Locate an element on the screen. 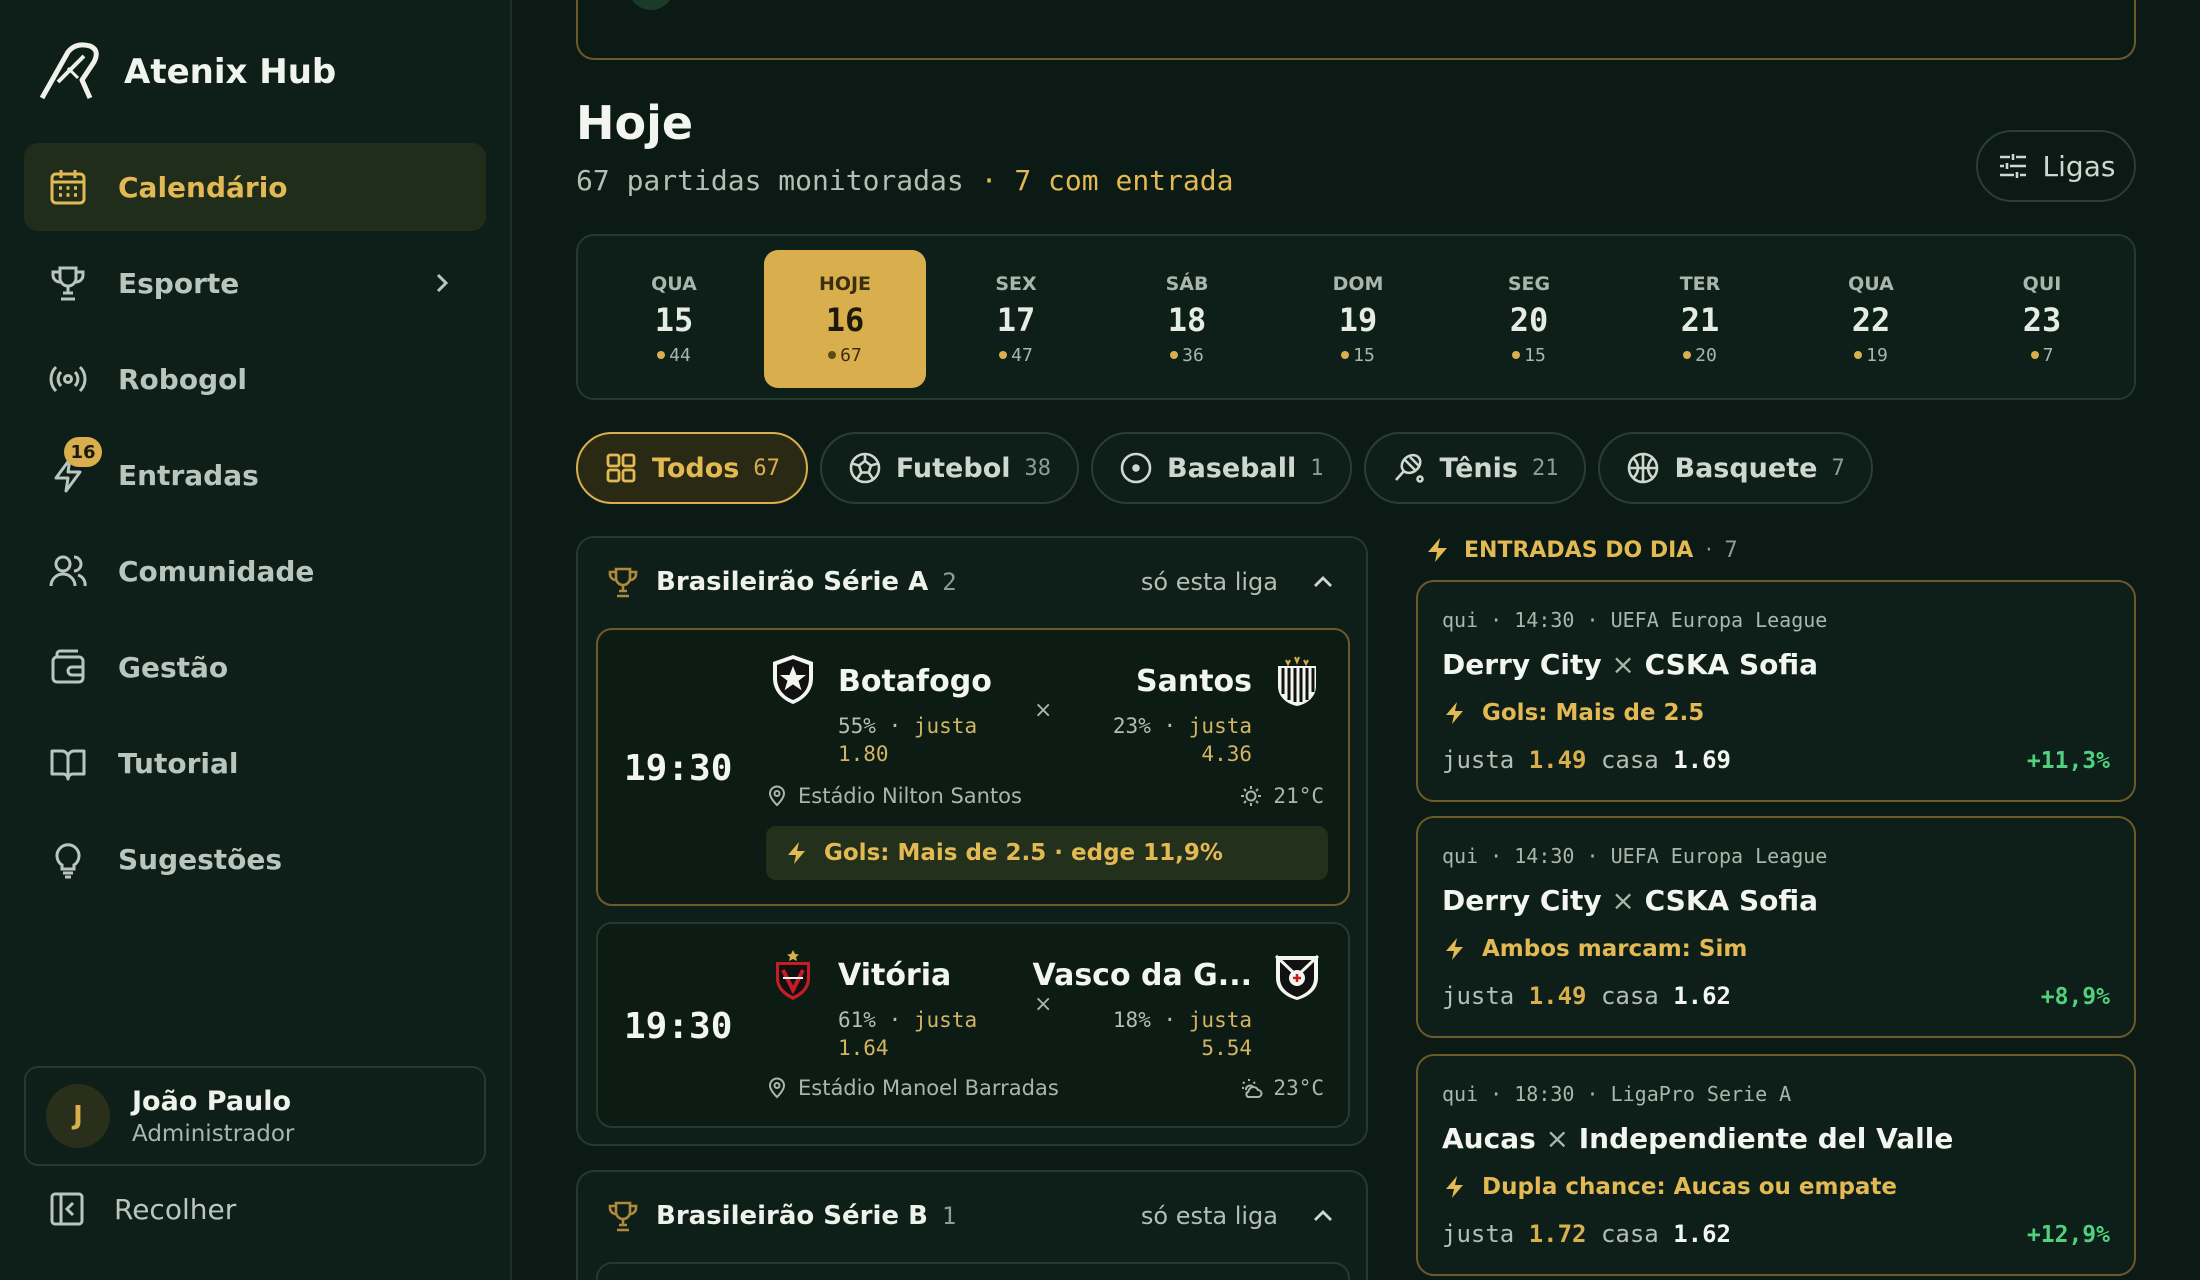  date-count: 67 is located at coordinates (845, 355).